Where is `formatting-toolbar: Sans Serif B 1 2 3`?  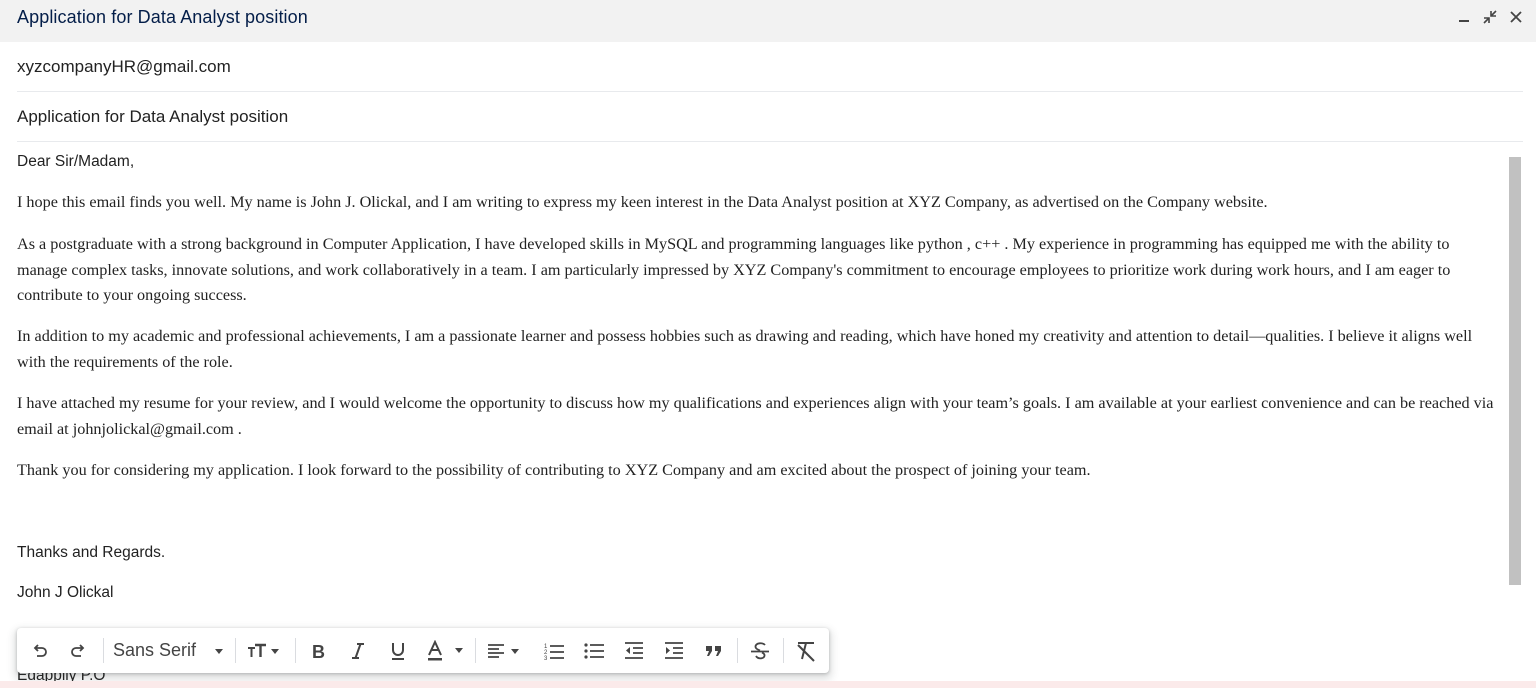
formatting-toolbar: Sans Serif B 1 2 3 is located at coordinates (423, 650).